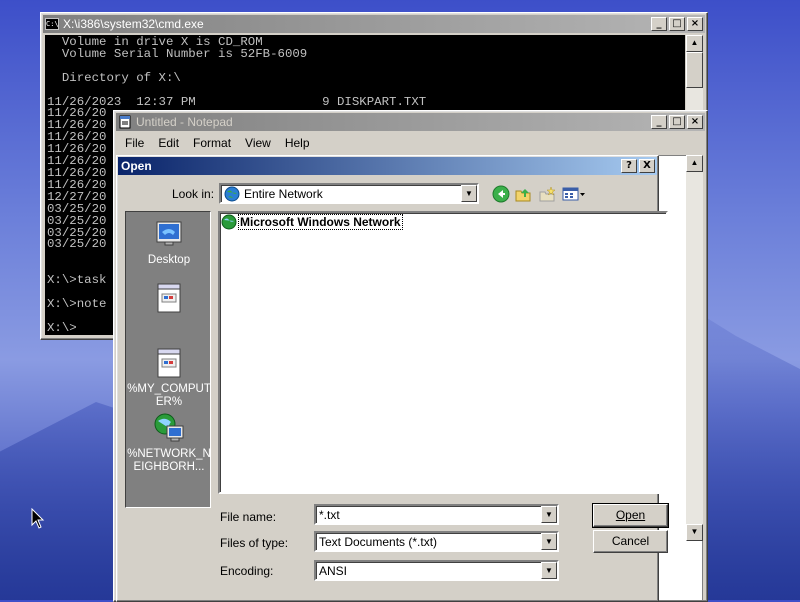  I want to click on mouse-cursor-icon, so click(38, 518).